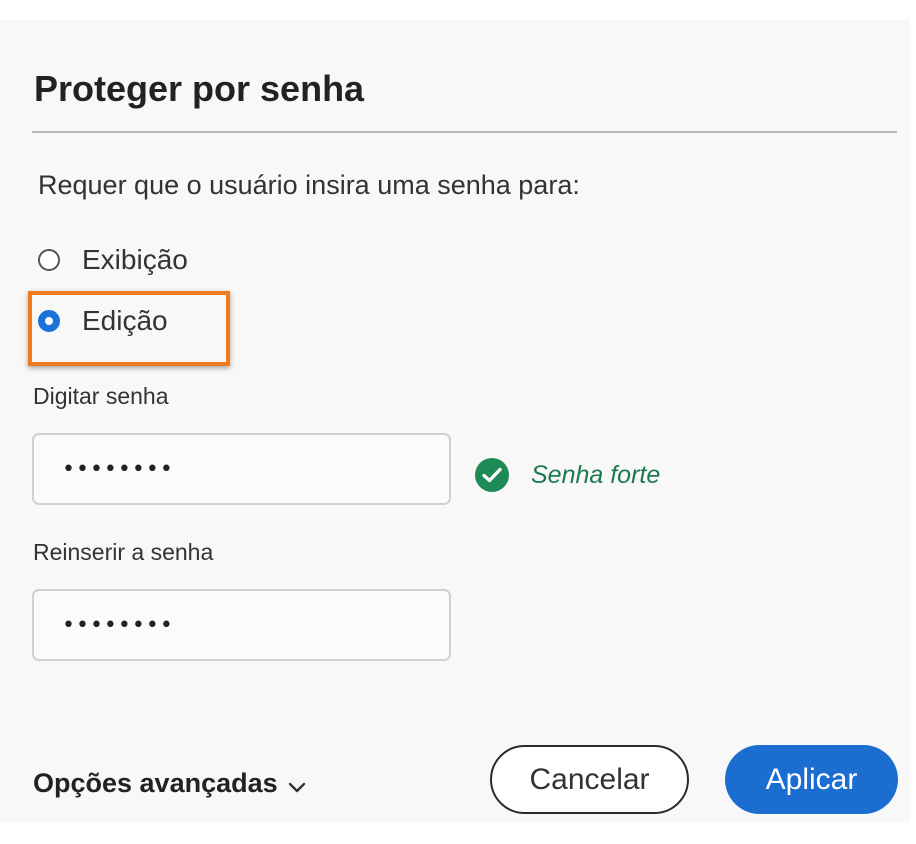 The height and width of the screenshot is (844, 916). I want to click on radio-option-editing: Edição, so click(103, 321).